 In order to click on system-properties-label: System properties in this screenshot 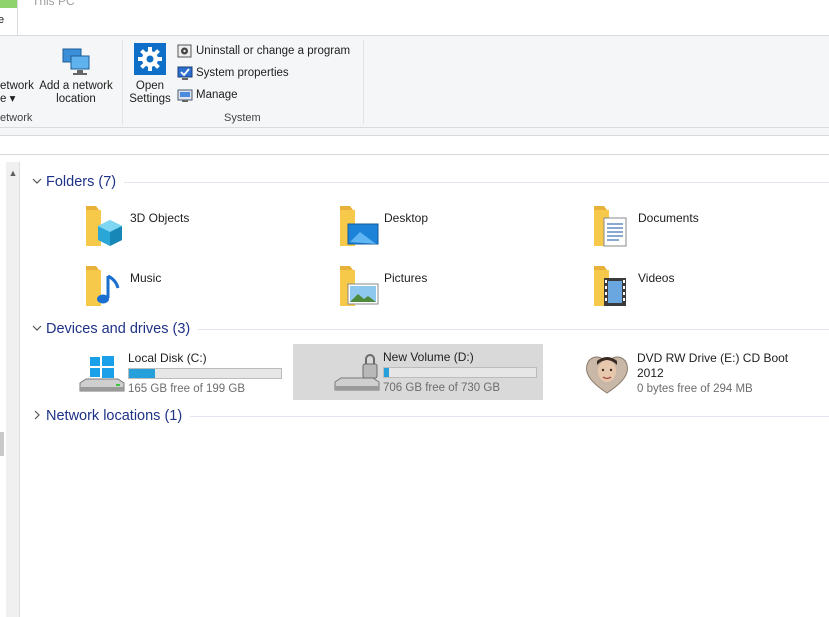, I will do `click(242, 73)`.